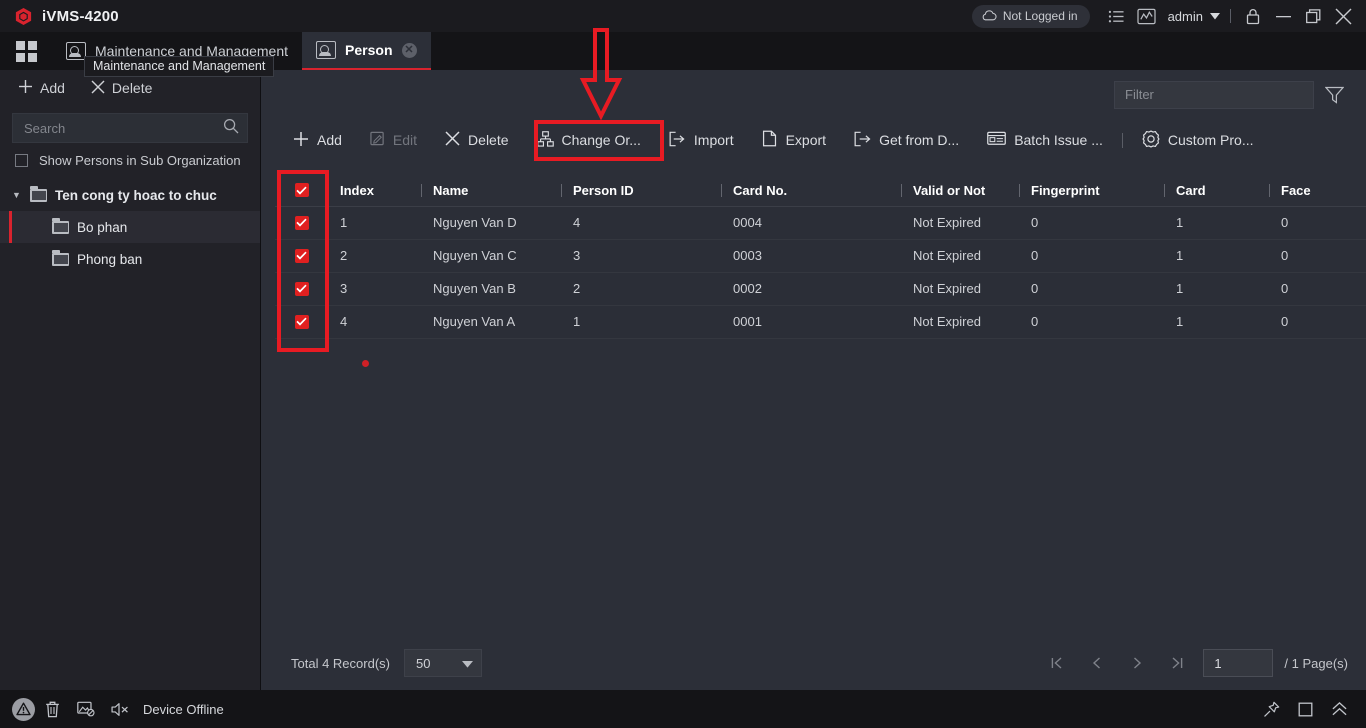  I want to click on show-persons-sub-org-label: Show Persons in Sub Organization, so click(140, 160).